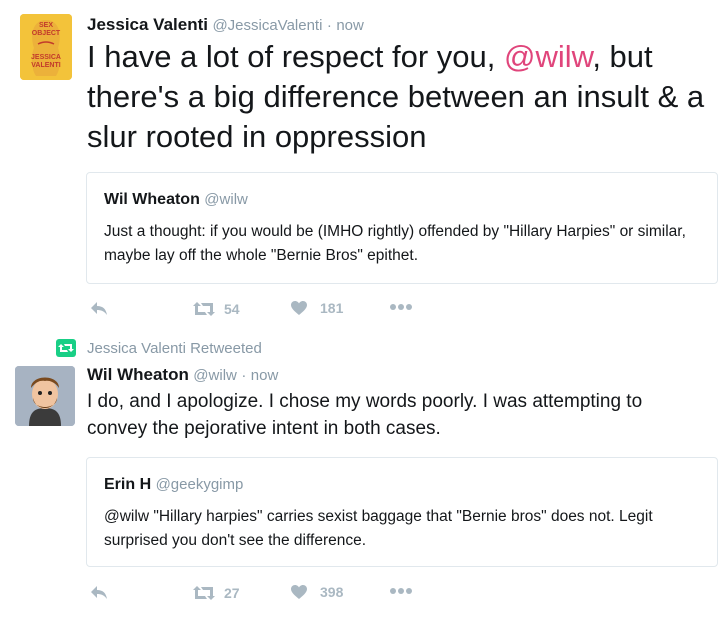 Image resolution: width=727 pixels, height=618 pixels. Describe the element at coordinates (316, 308) in the screenshot. I see `like-button: 181` at that location.